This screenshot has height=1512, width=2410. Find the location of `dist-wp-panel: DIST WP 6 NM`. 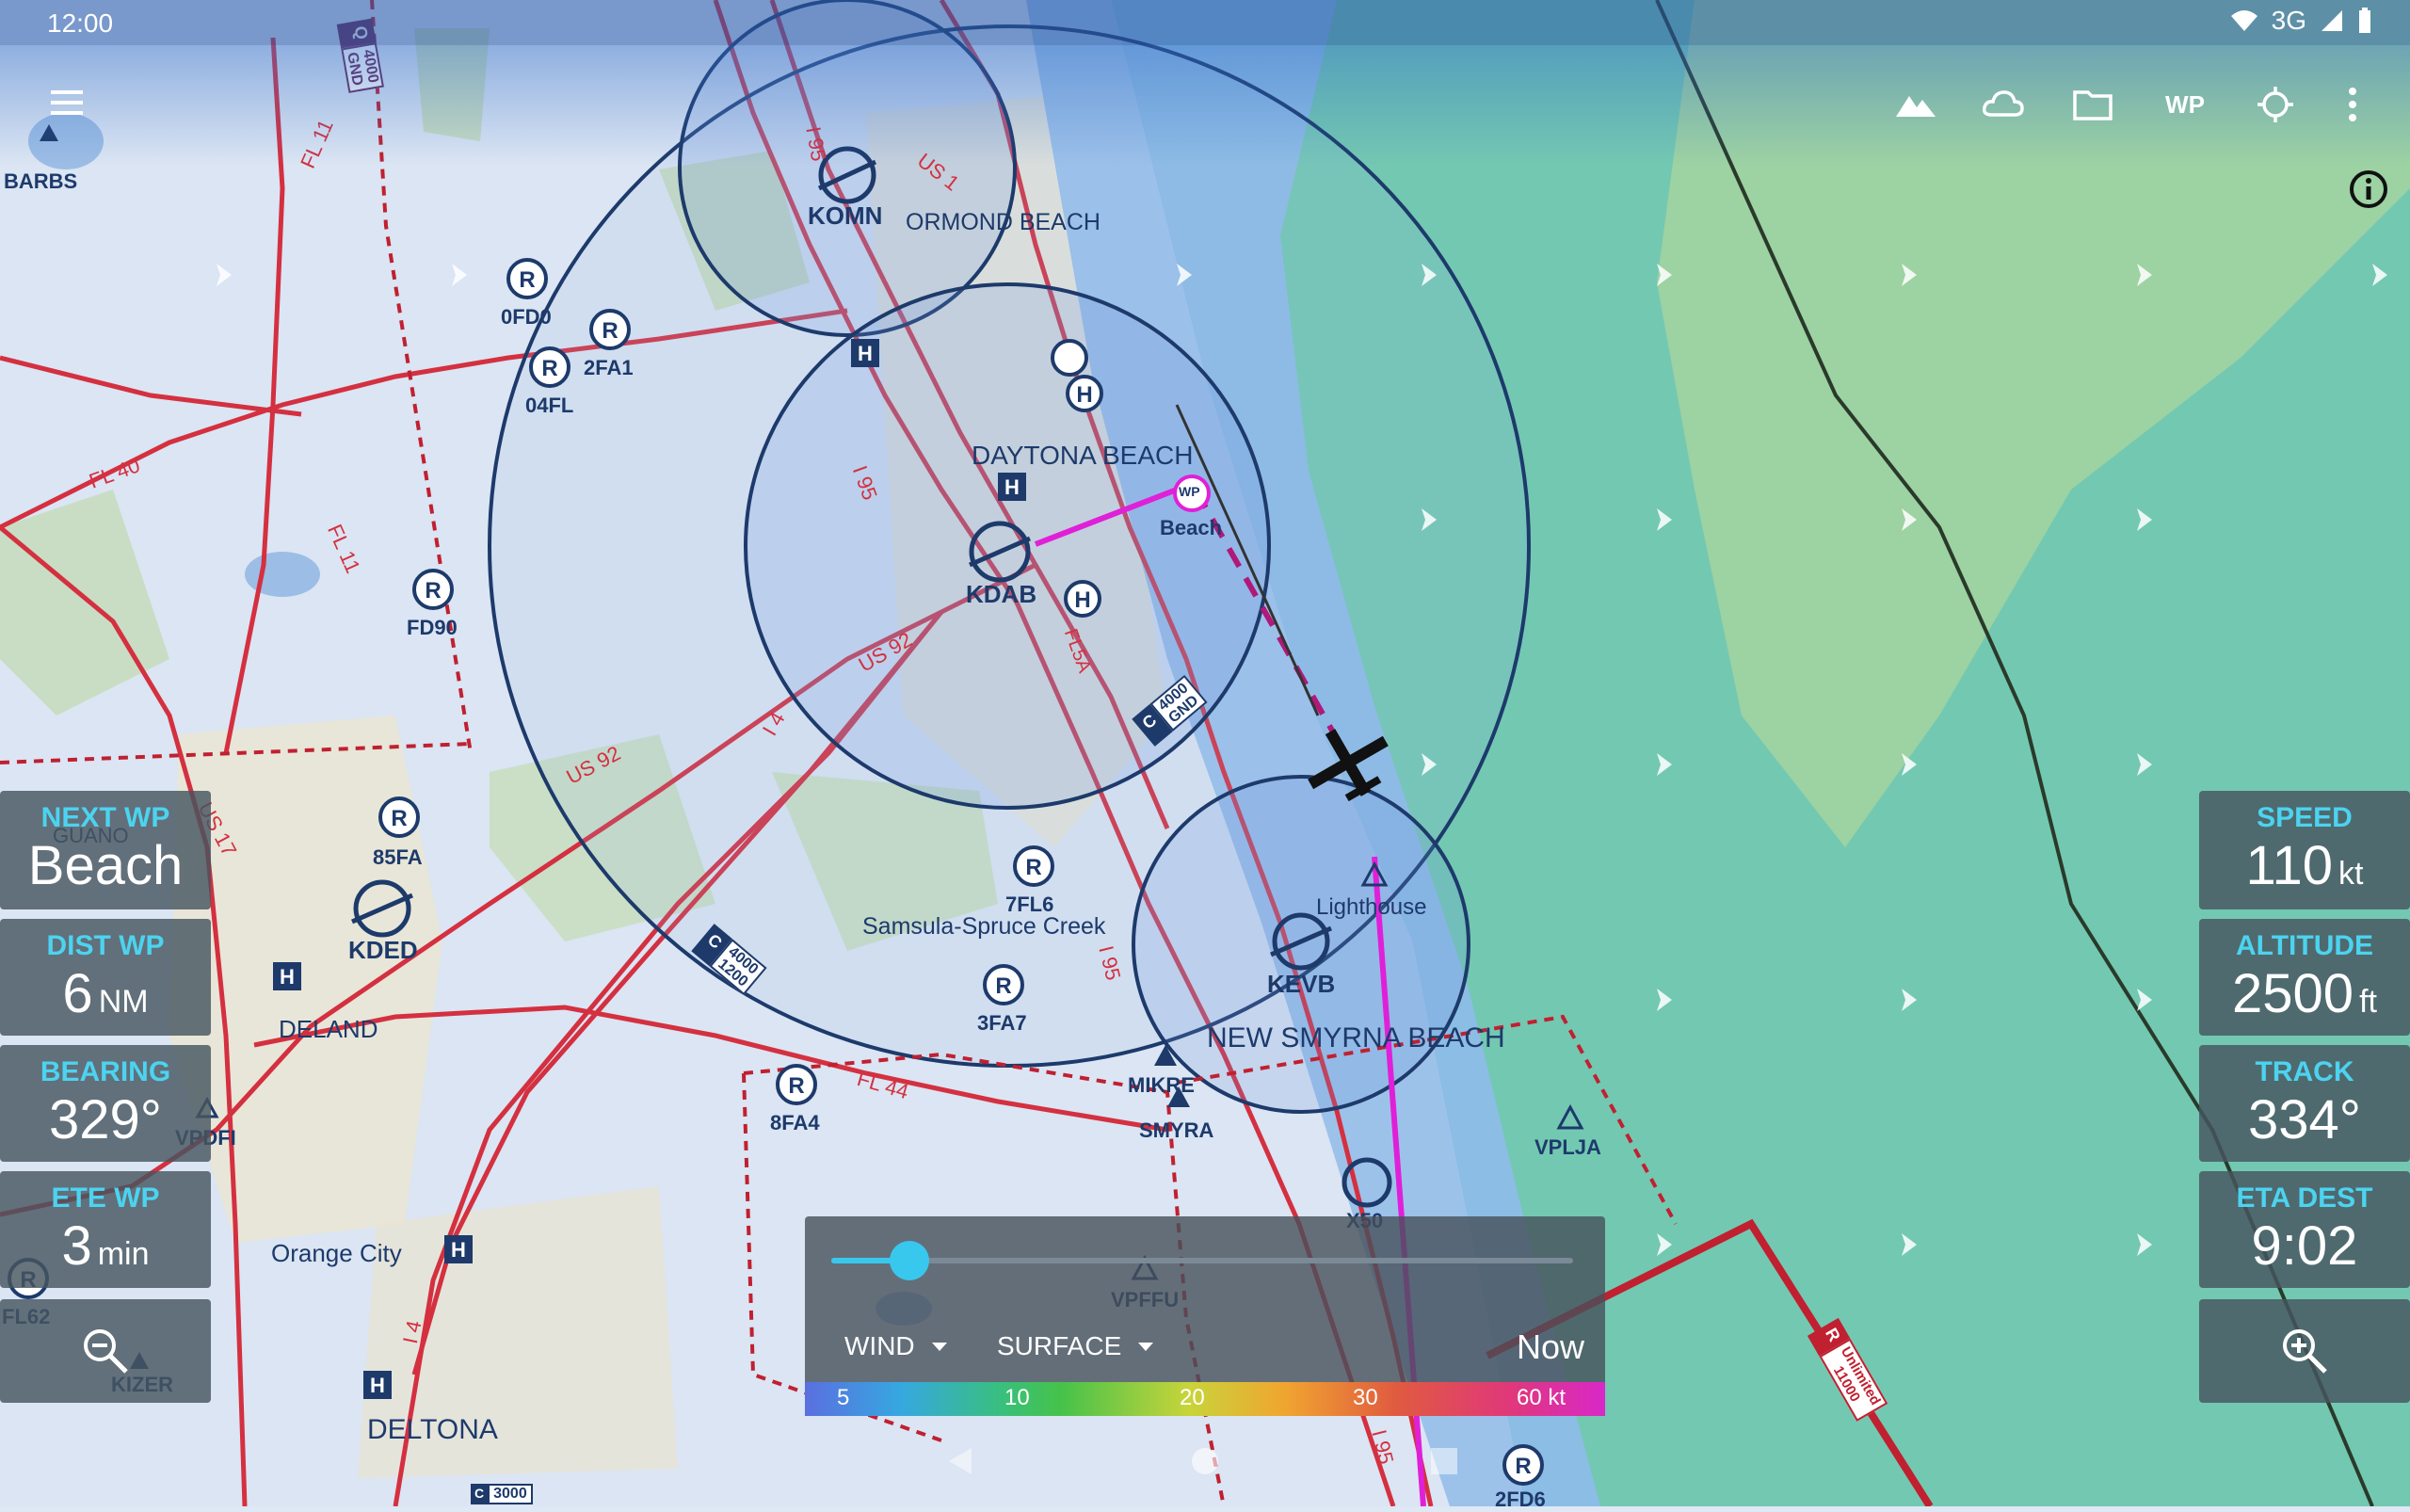

dist-wp-panel: DIST WP 6 NM is located at coordinates (105, 977).